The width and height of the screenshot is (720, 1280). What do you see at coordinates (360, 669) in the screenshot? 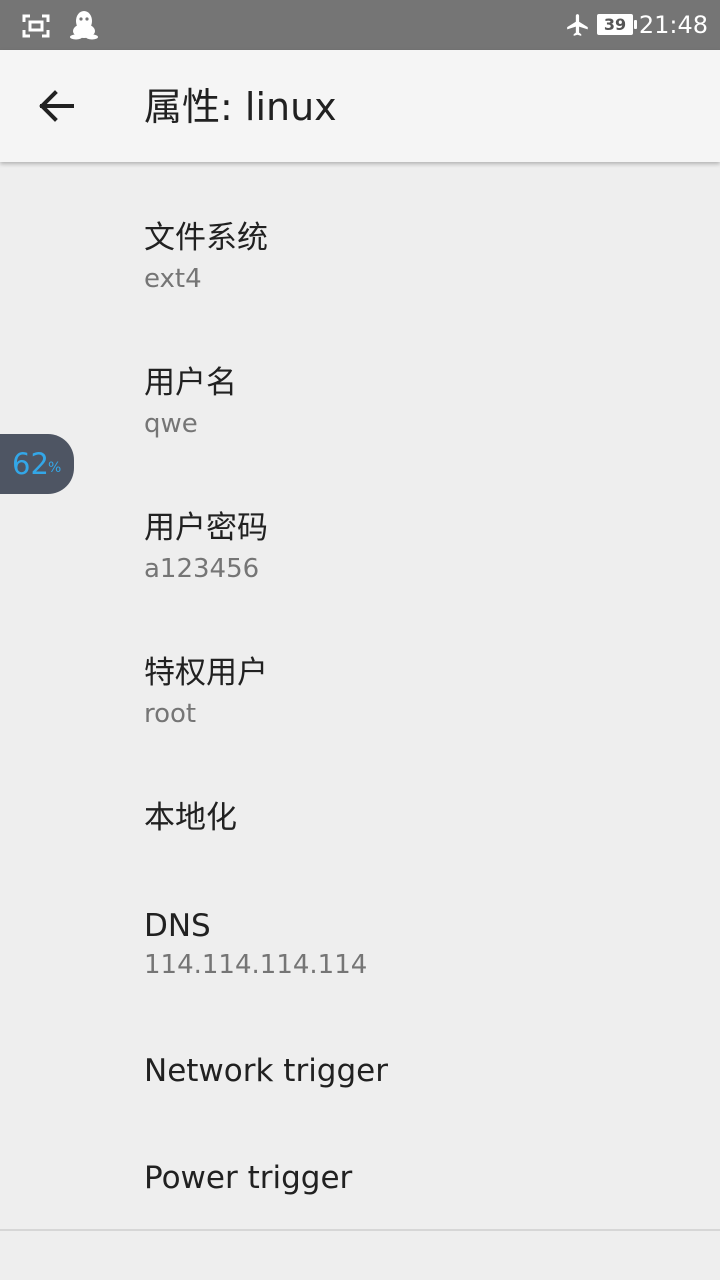
I see `pref-privileged-user: 特权用户 root` at bounding box center [360, 669].